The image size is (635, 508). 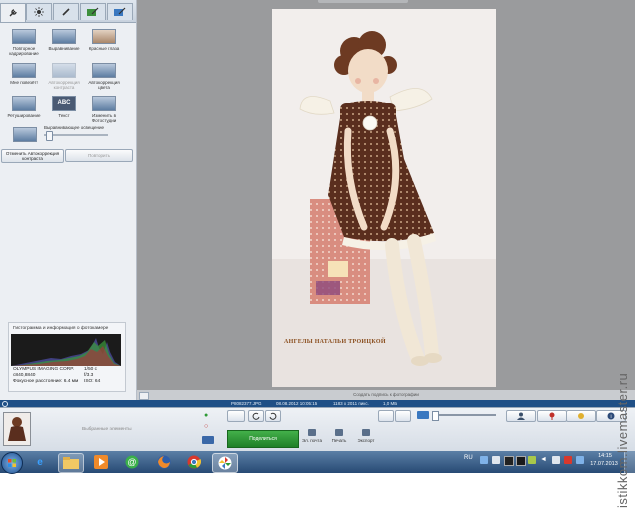 I want to click on firefox-icon, so click(x=164, y=462).